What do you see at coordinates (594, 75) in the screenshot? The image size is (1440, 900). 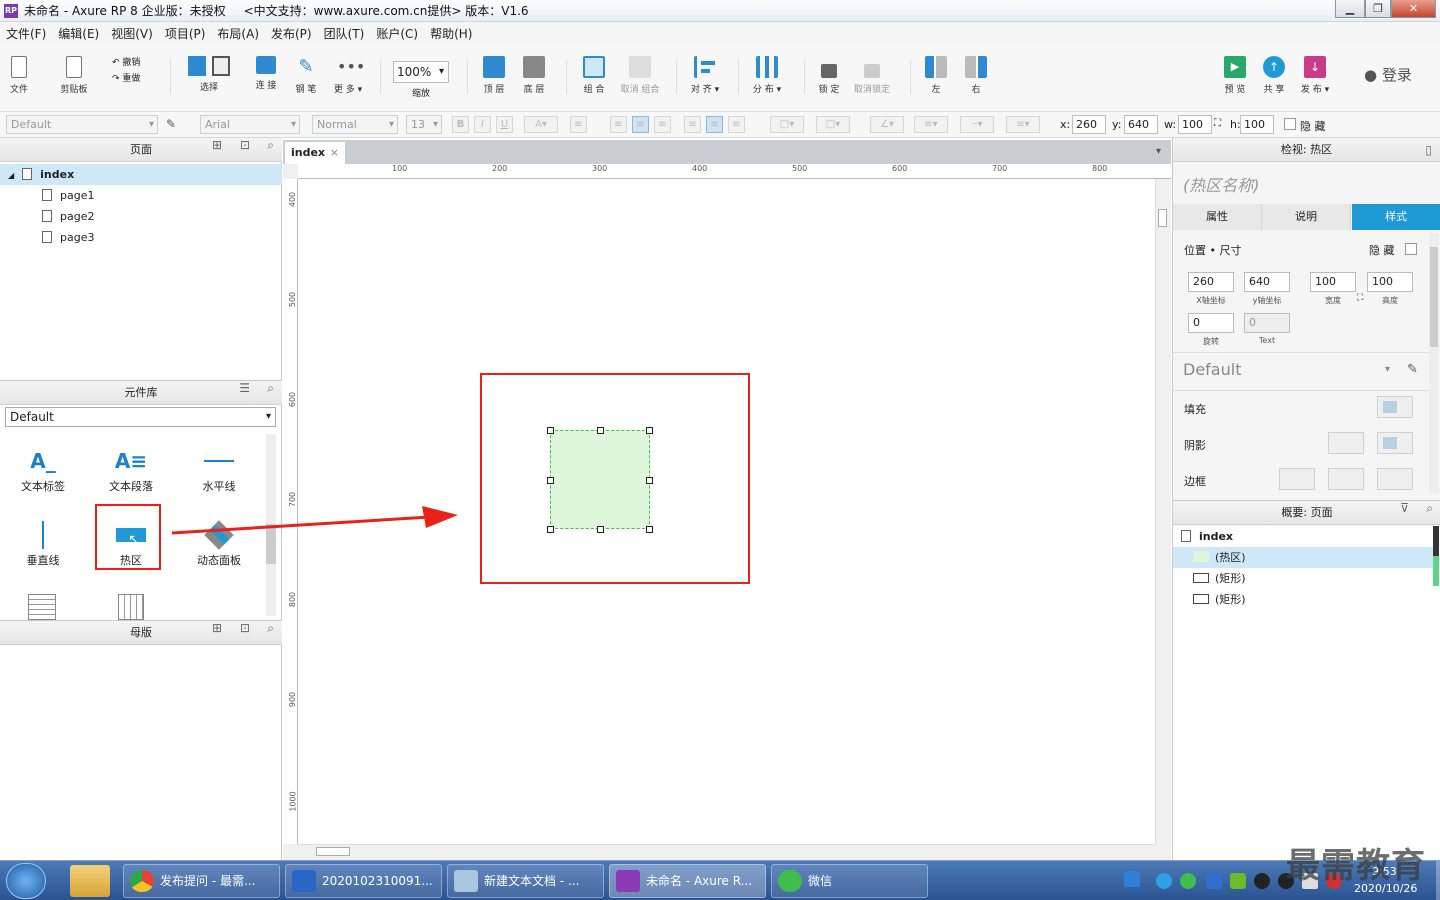 I see `group-button: 组 合` at bounding box center [594, 75].